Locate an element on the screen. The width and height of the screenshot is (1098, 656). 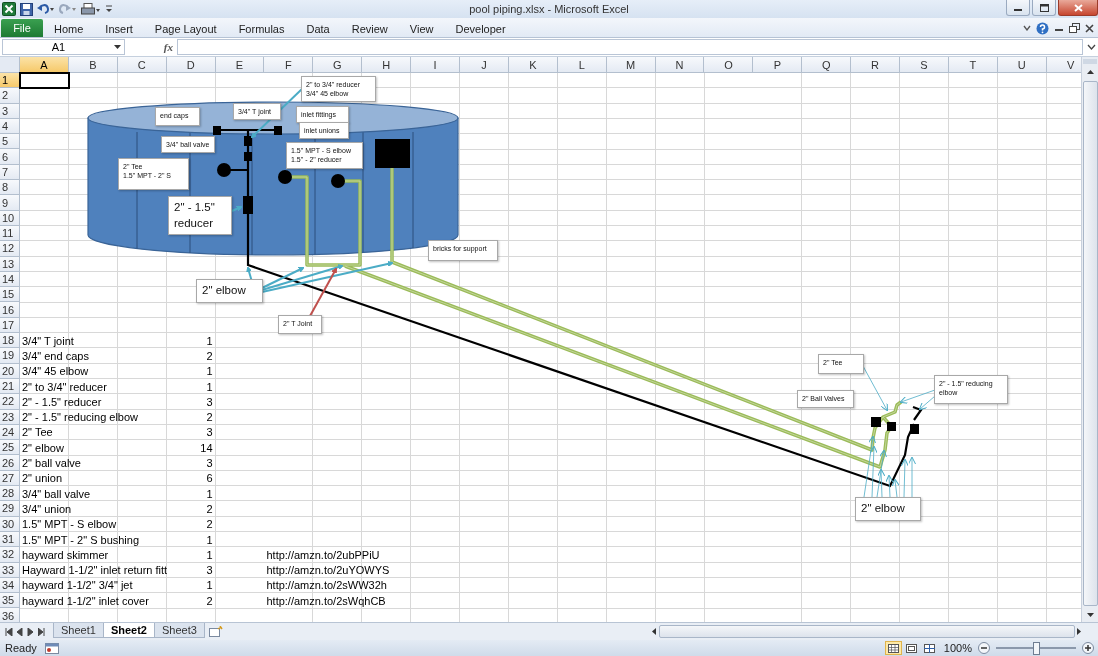
cell-text: 2" union is located at coordinates (41, 478).